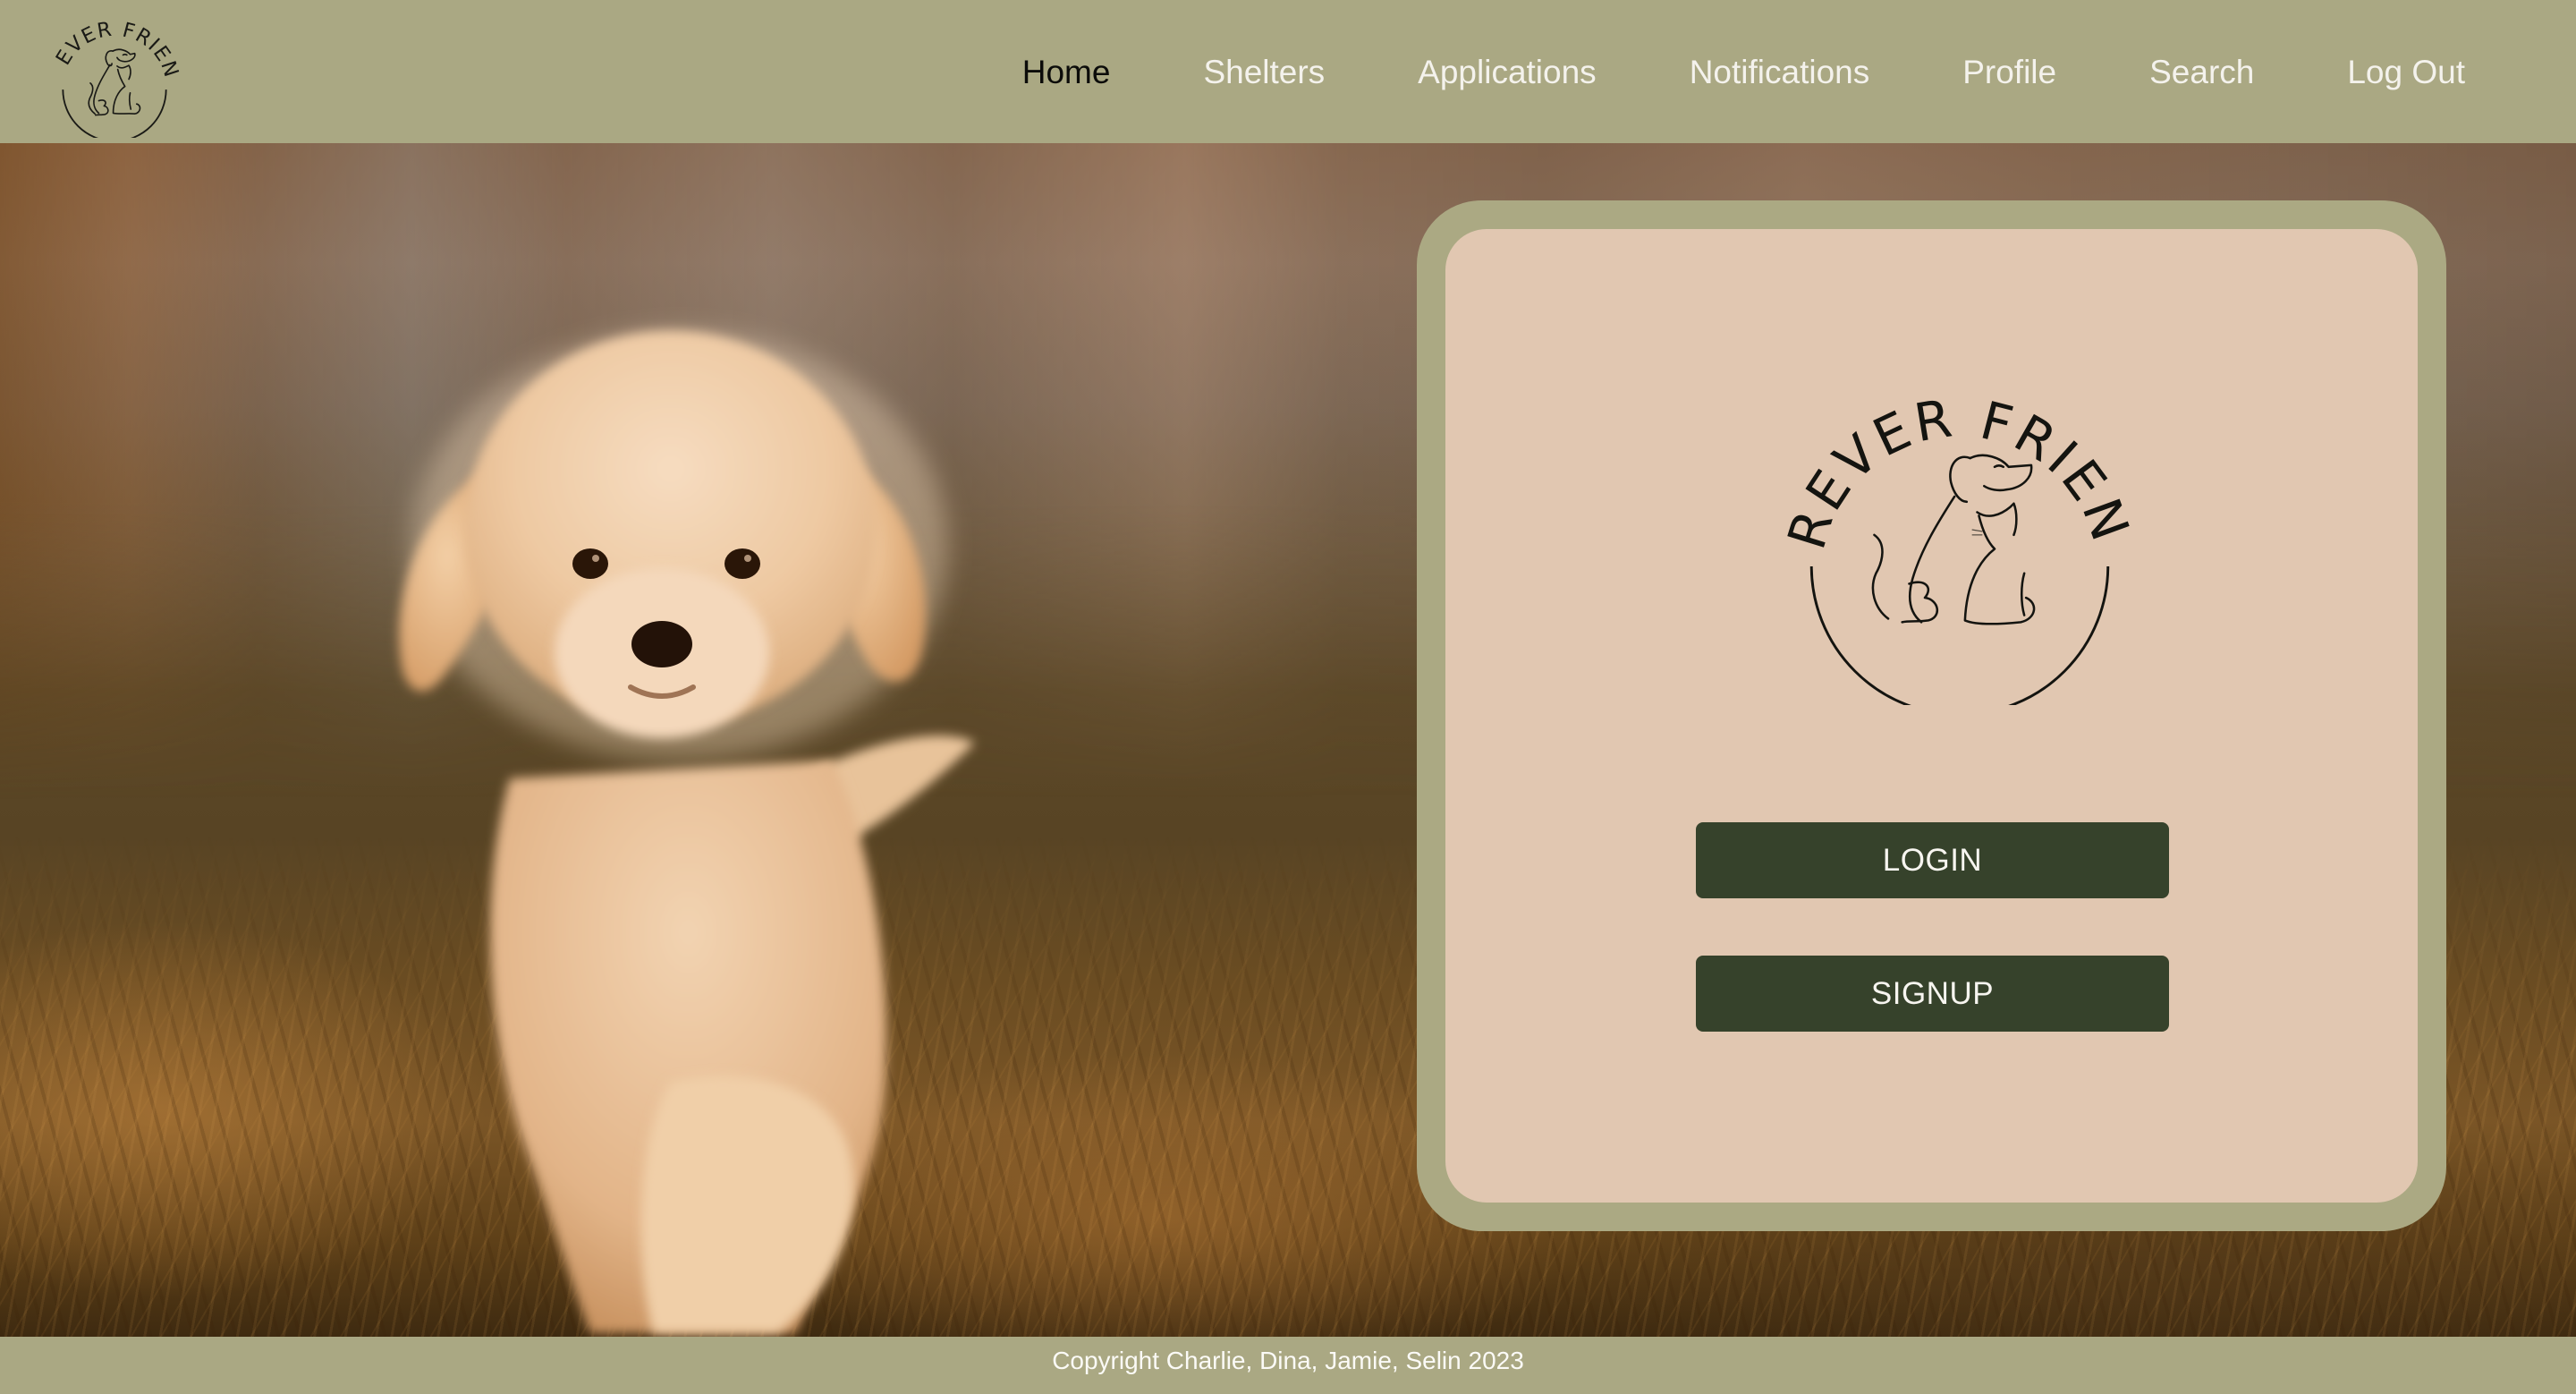  What do you see at coordinates (1507, 72) in the screenshot?
I see `nav-applications-link: Applications` at bounding box center [1507, 72].